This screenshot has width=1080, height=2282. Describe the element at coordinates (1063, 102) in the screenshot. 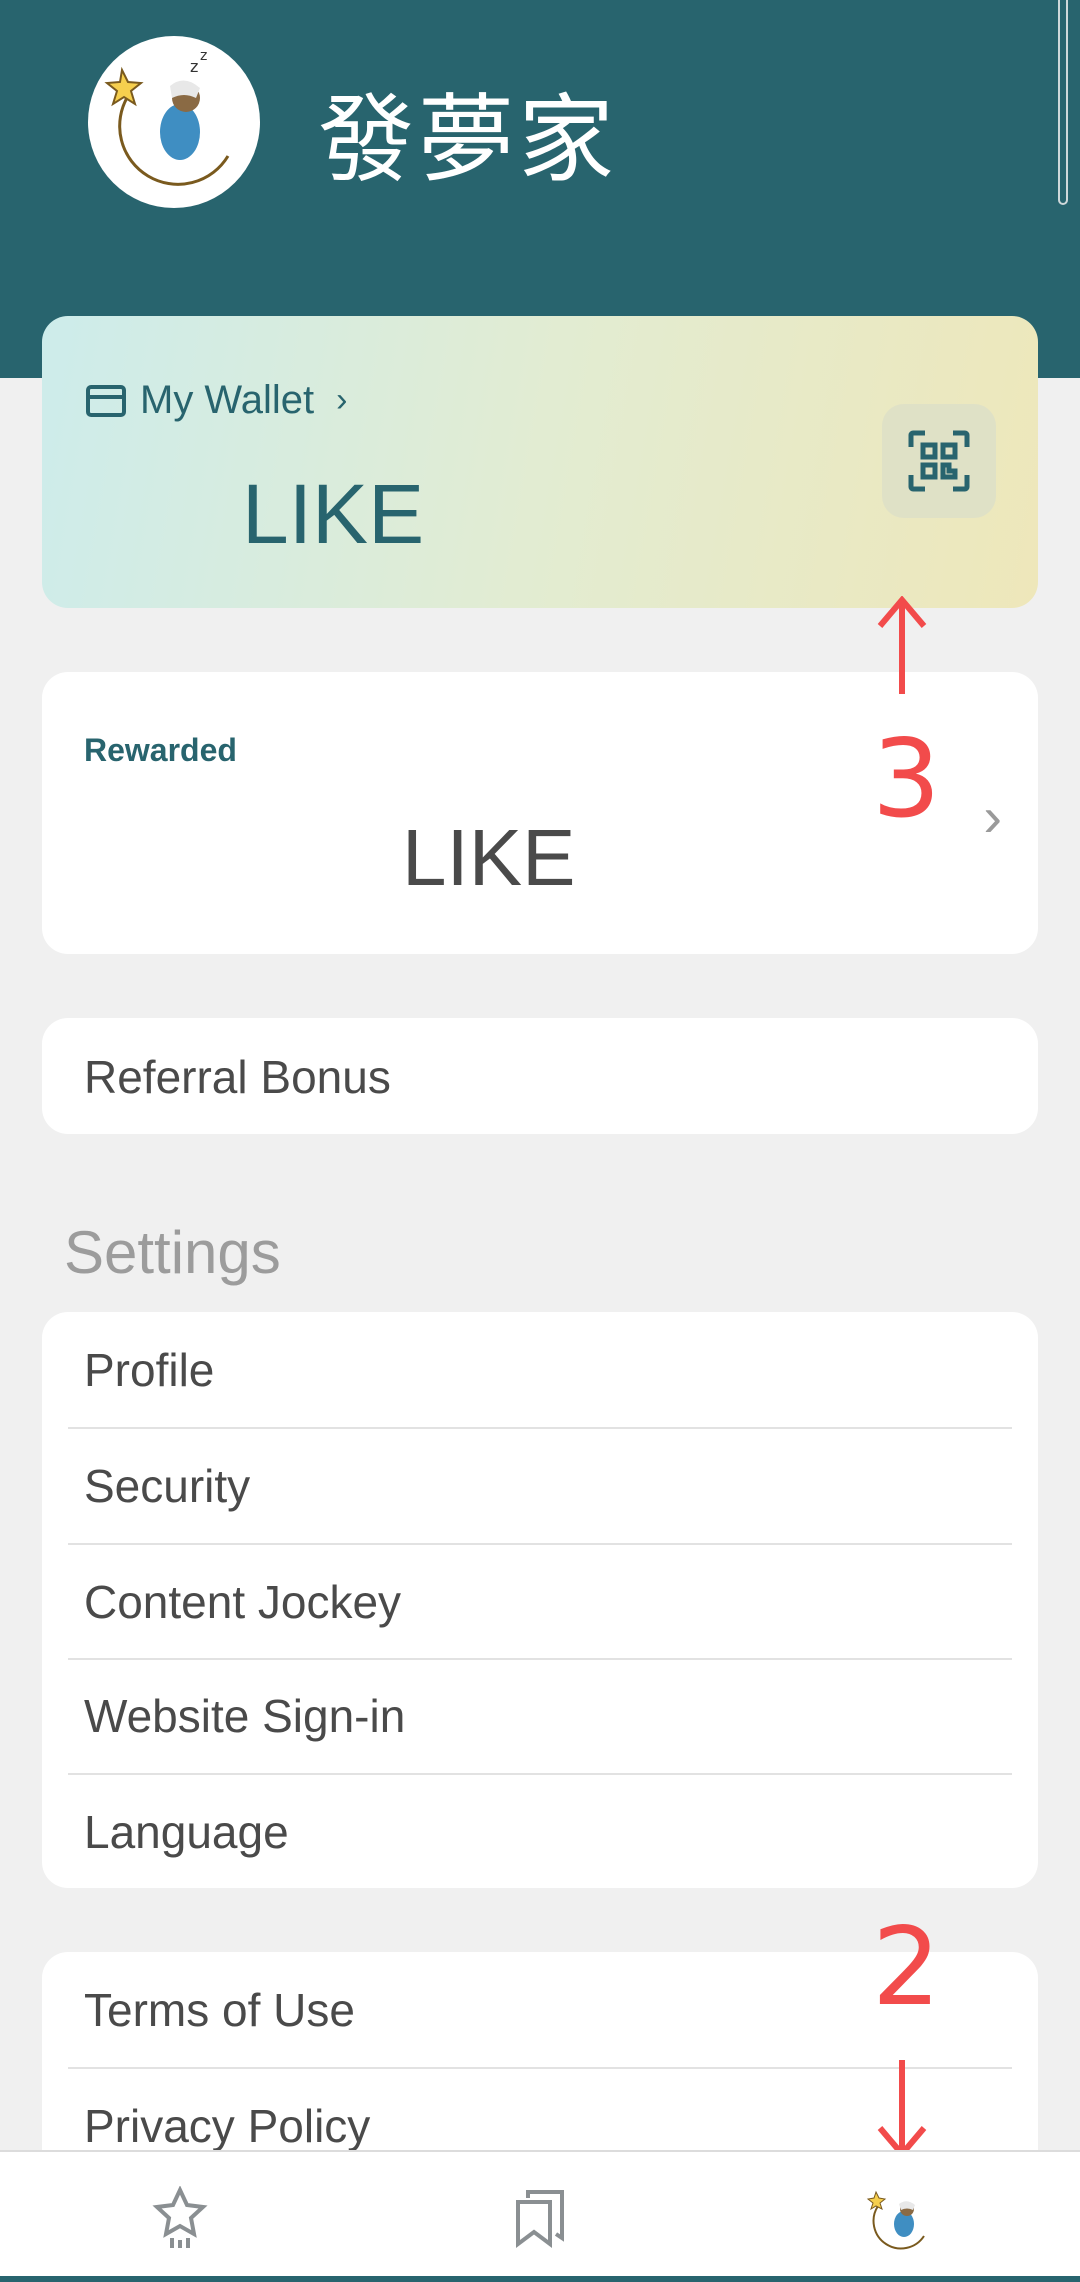

I see `scrollbar` at that location.